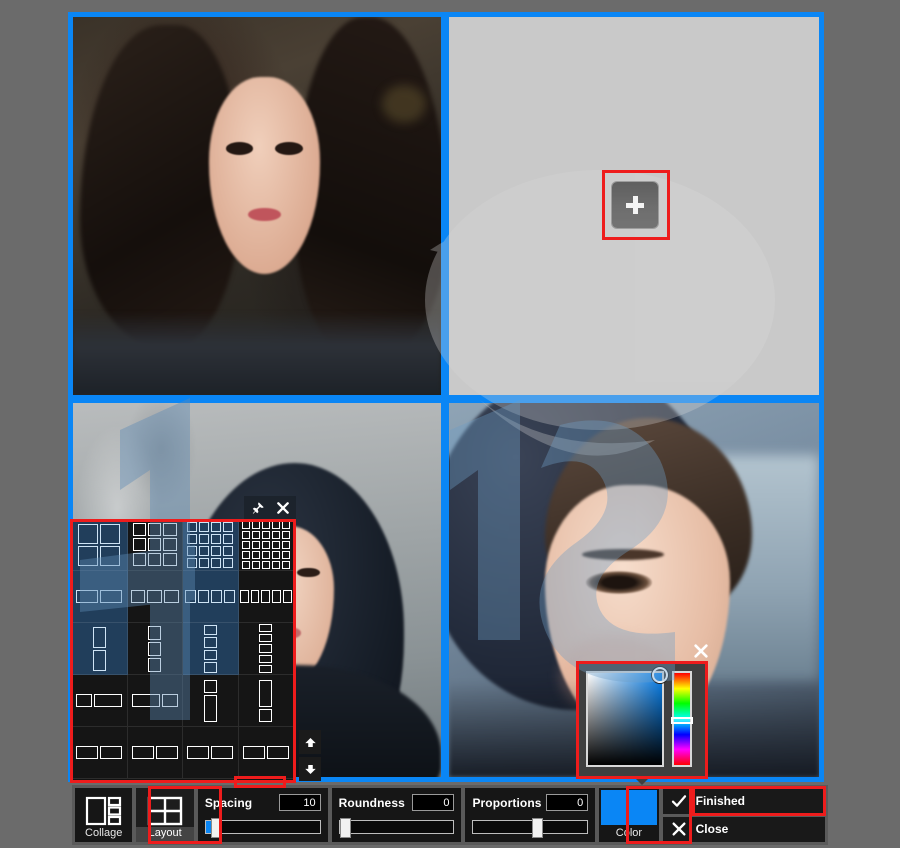  I want to click on layout-preset-grid-3x3, so click(155, 545).